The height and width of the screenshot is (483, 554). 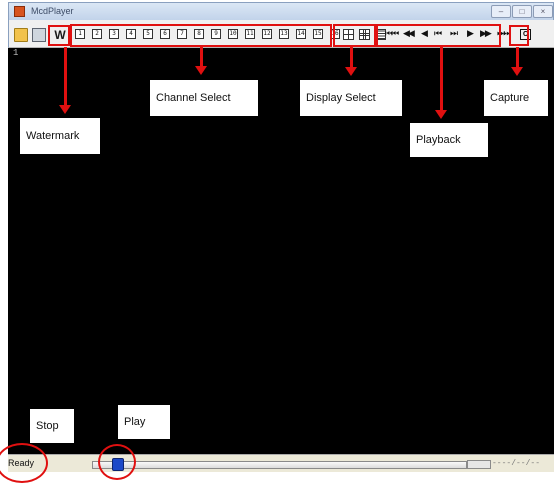 I want to click on stop-callout: Stop, so click(x=52, y=426).